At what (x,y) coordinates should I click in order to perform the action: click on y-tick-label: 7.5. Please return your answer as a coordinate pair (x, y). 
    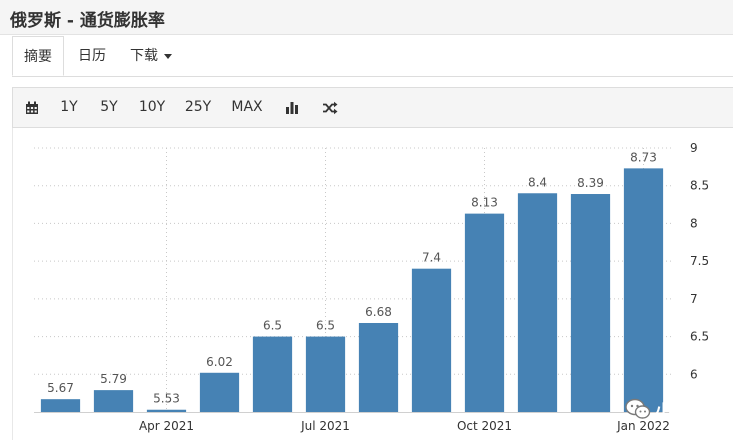
    Looking at the image, I should click on (699, 261).